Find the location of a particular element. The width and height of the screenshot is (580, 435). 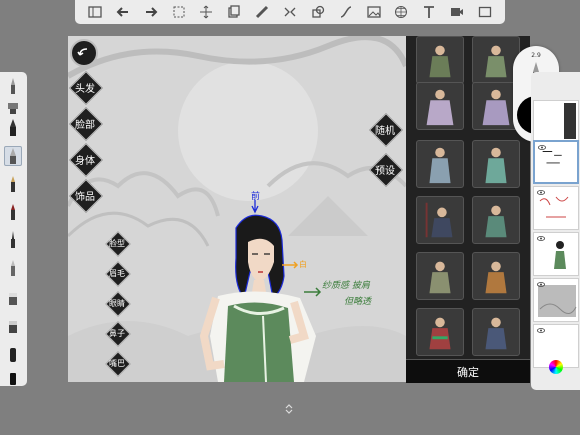

back-button is located at coordinates (84, 53).